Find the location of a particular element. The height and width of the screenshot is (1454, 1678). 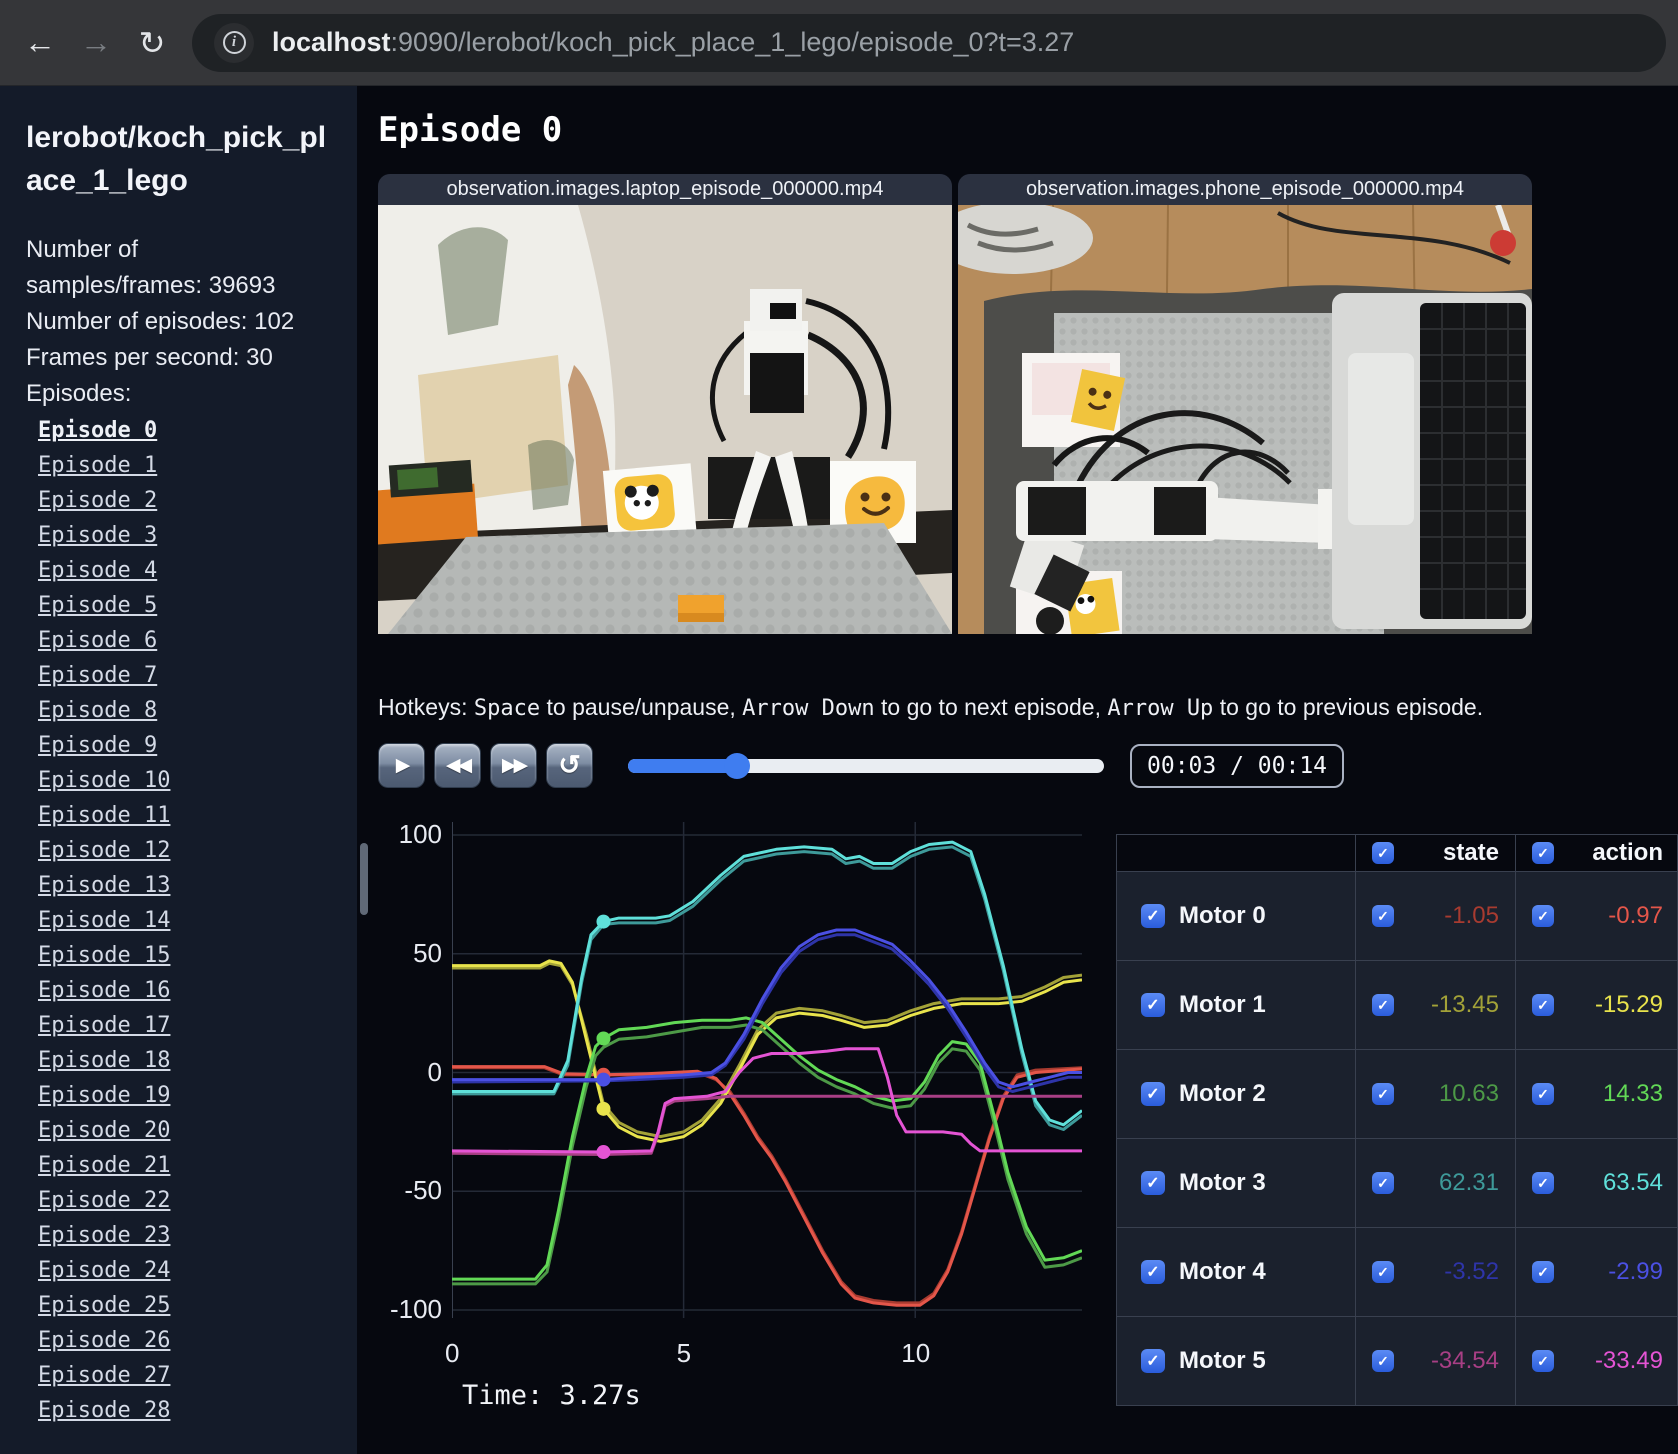

episode-link: Episode 2 is located at coordinates (97, 500).